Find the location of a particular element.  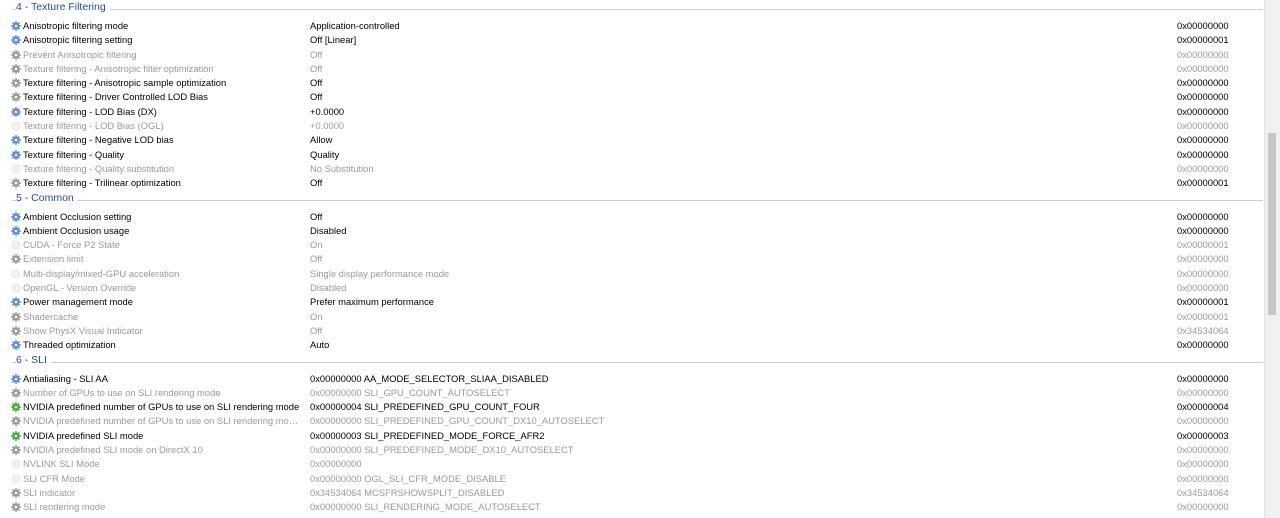

setting-hex-value: 0x34534064 is located at coordinates (1203, 492).